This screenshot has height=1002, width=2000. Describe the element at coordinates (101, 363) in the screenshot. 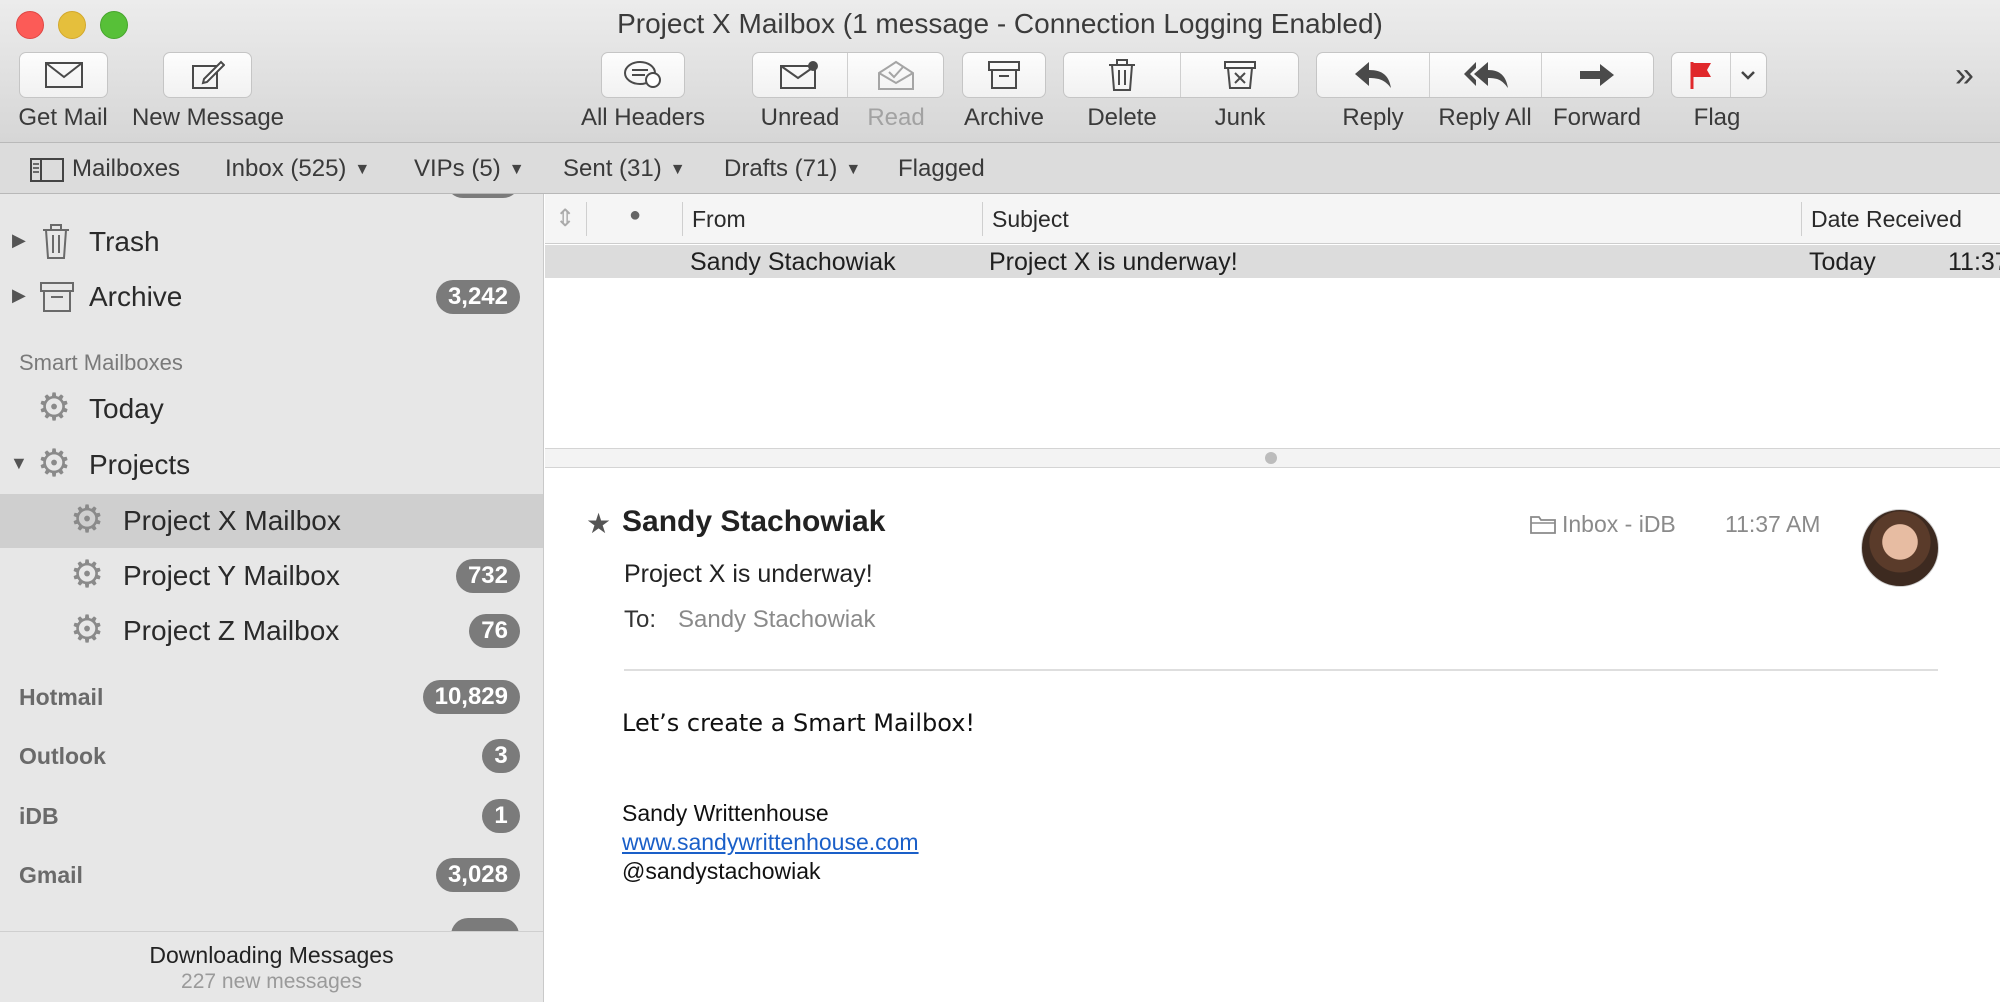

I see `sidebar-section-smart-mailboxes: Smart Mailboxes` at that location.